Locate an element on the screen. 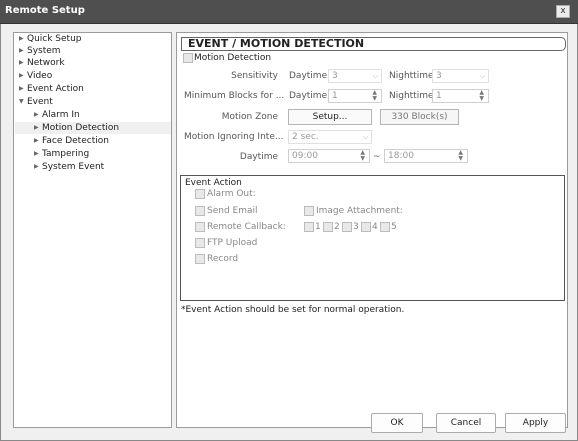 The height and width of the screenshot is (441, 578). tree-item-face-detection: ▶ Face Detection is located at coordinates (71, 141).